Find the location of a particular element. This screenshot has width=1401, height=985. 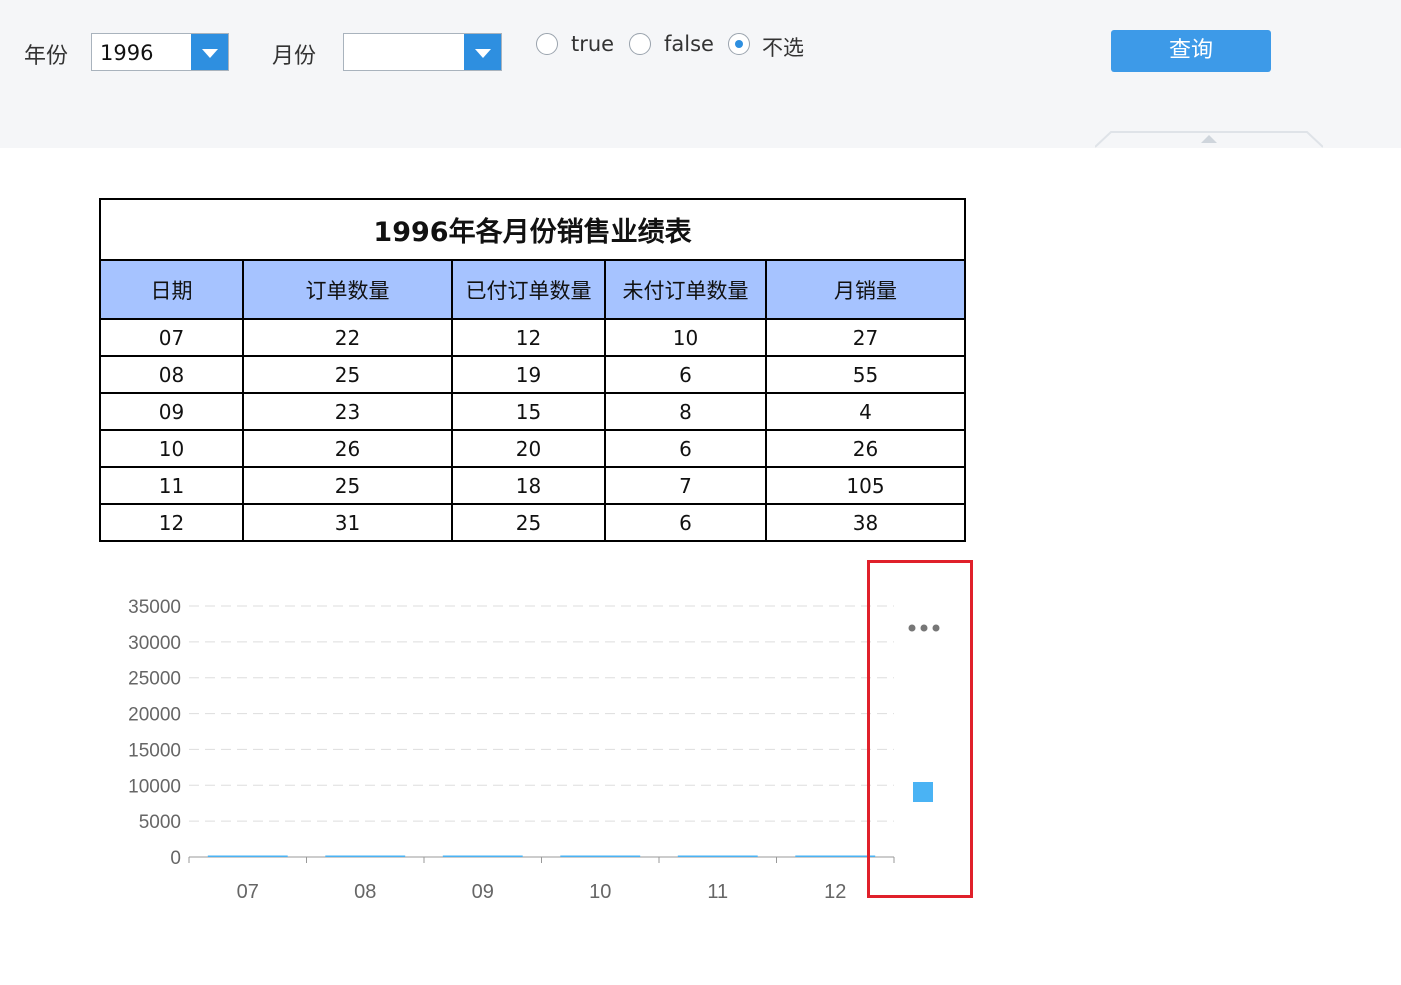

column-header: 日期 is located at coordinates (171, 289).